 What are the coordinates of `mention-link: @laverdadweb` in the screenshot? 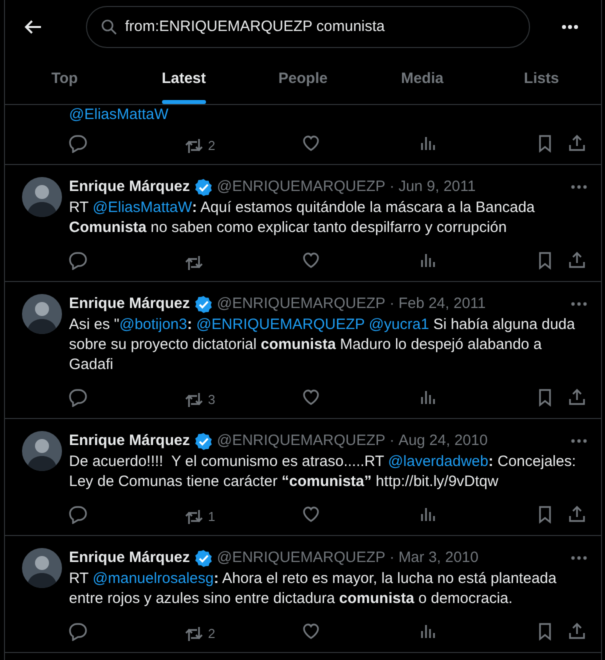 It's located at (438, 461).